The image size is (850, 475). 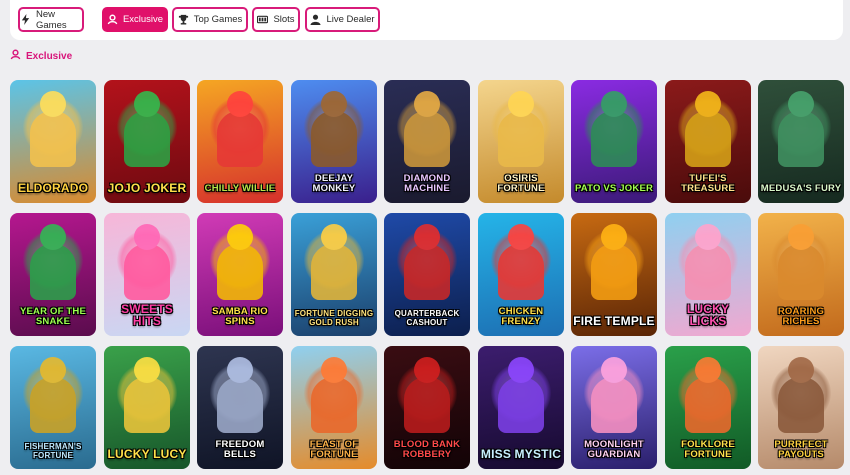 I want to click on game-title: Fire Temple, so click(x=614, y=321).